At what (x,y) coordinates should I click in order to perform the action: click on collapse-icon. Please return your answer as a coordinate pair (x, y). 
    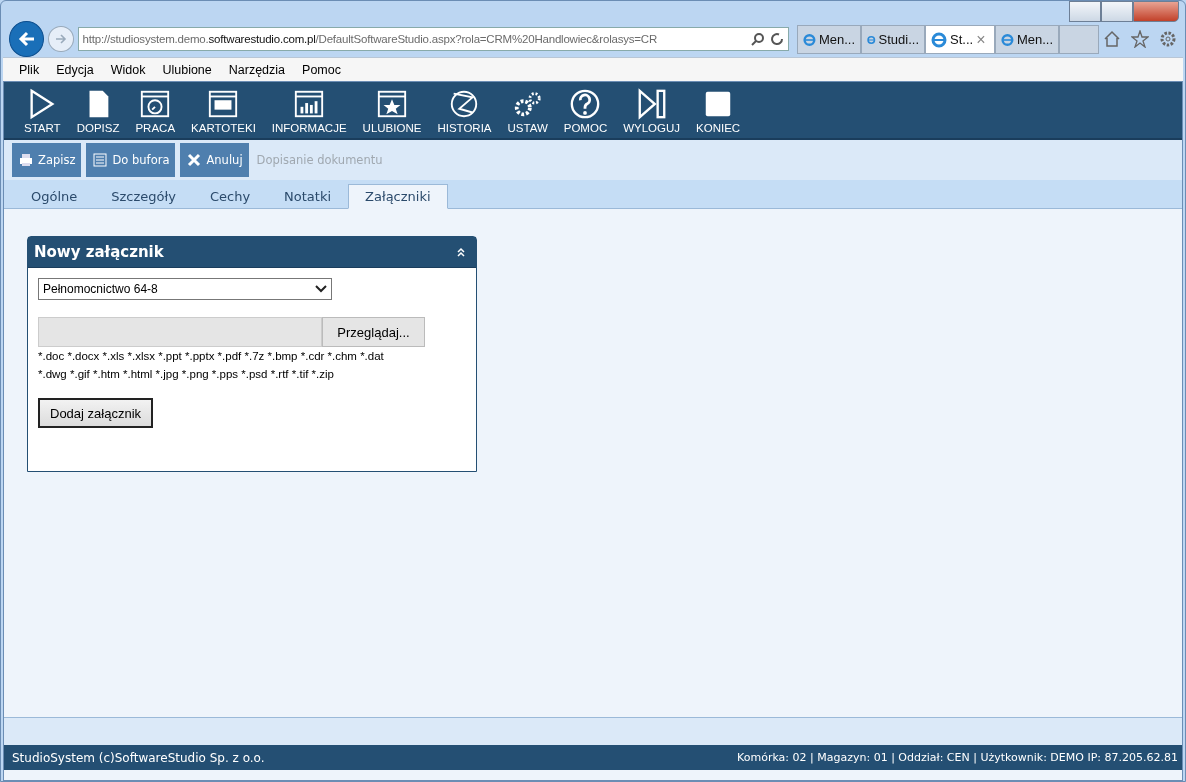
    Looking at the image, I should click on (461, 252).